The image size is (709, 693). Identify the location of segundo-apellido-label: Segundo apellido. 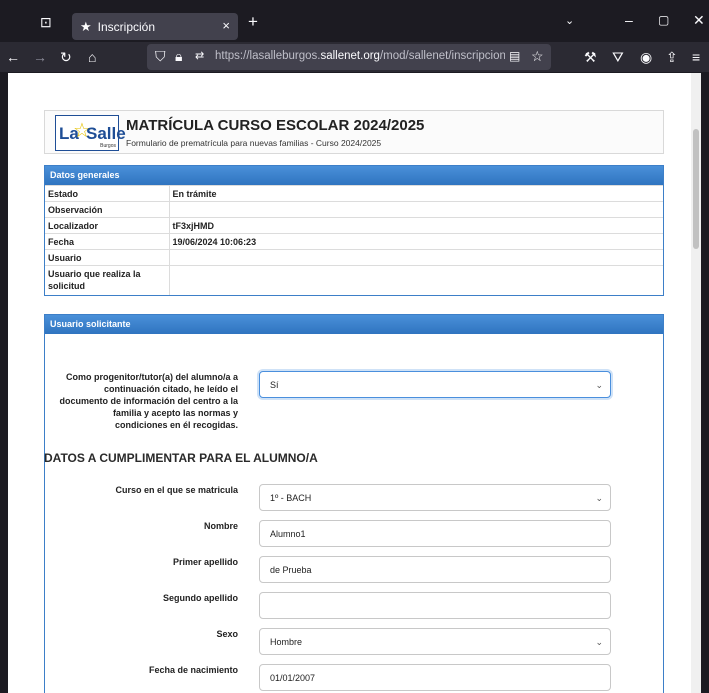
(200, 598).